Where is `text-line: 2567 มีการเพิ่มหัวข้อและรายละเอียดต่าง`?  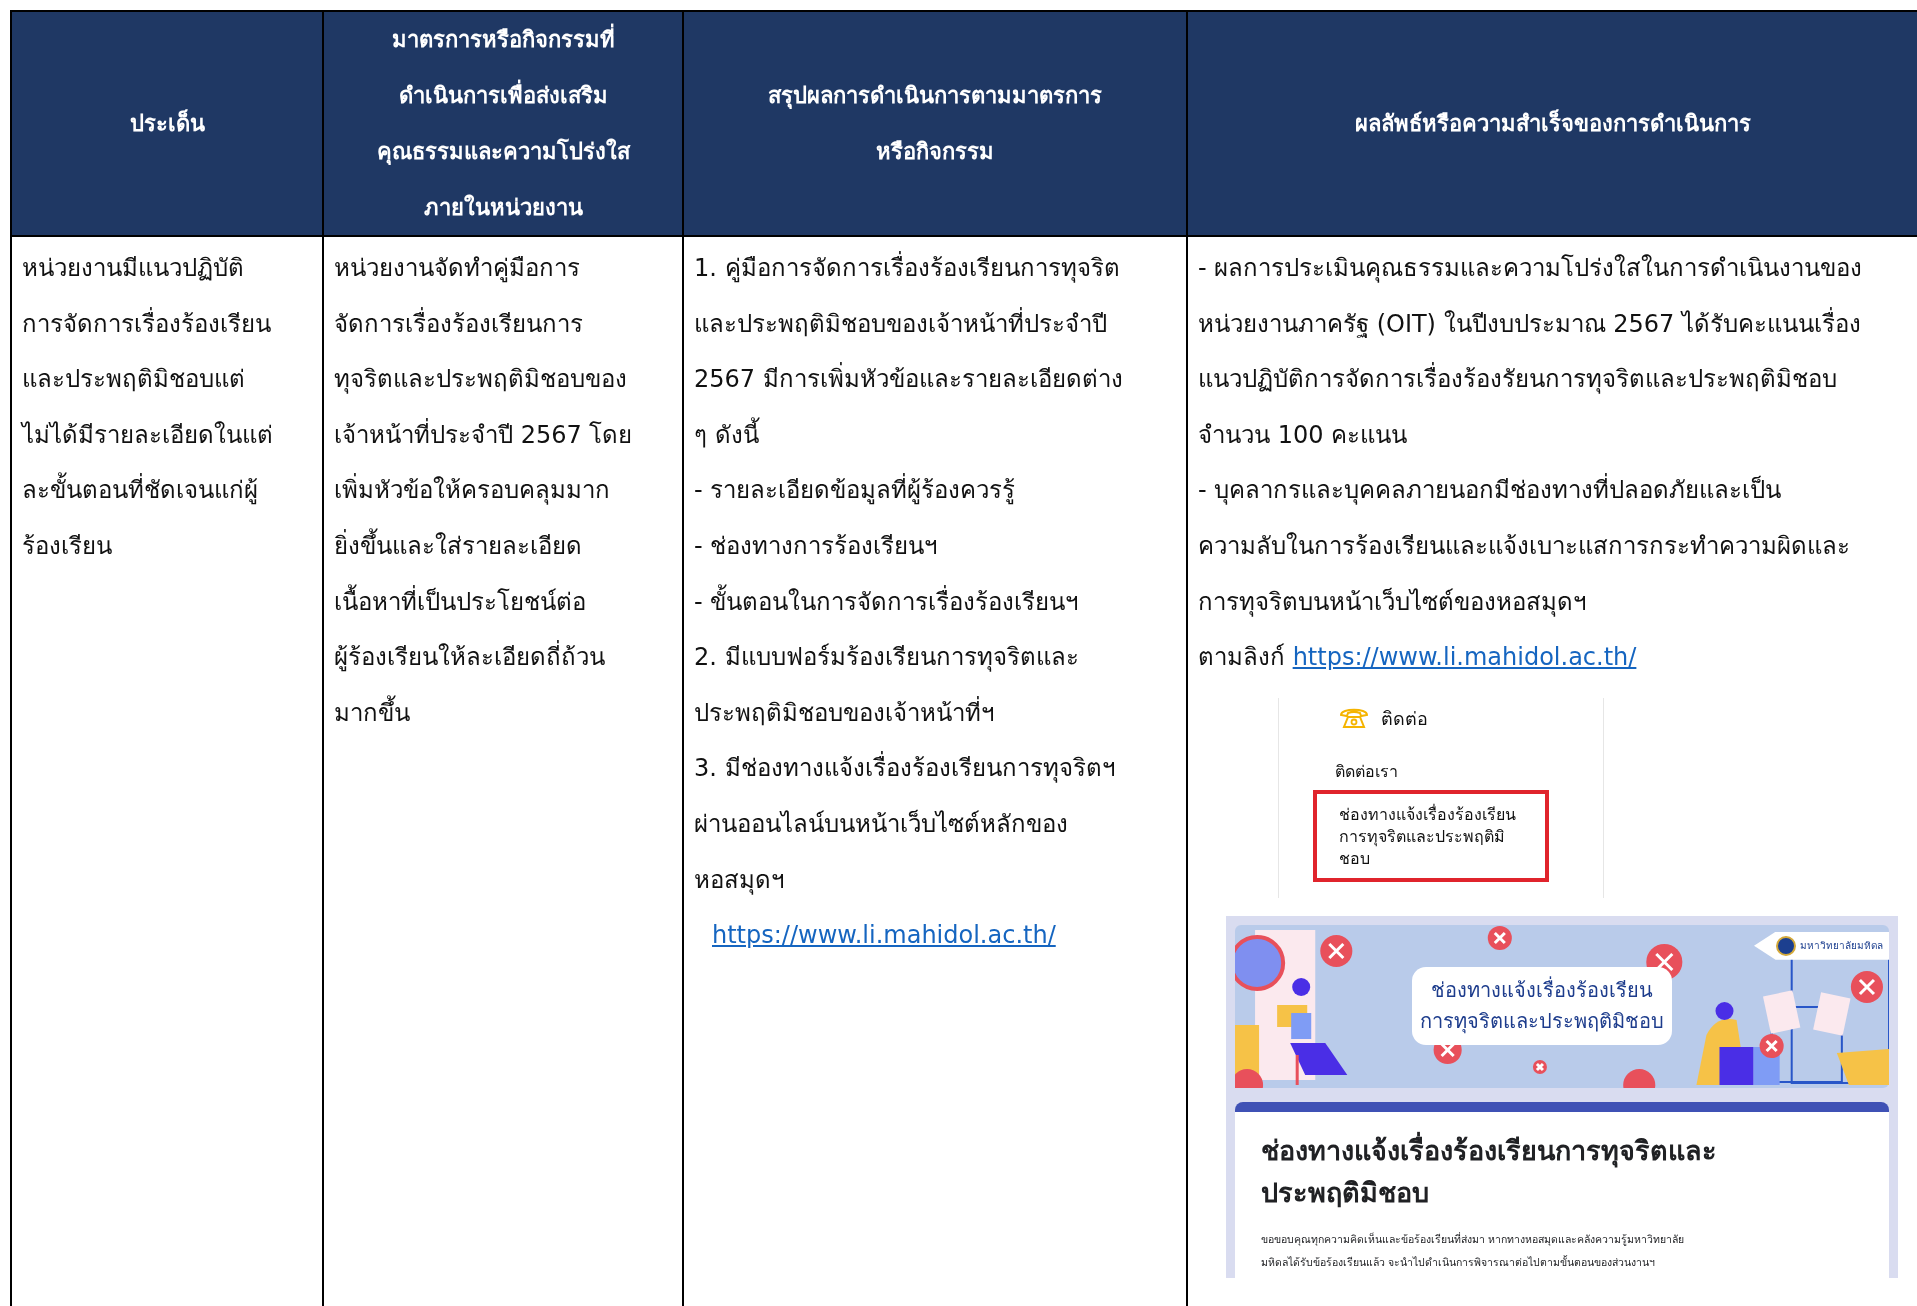 text-line: 2567 มีการเพิ่มหัวข้อและรายละเอียดต่าง is located at coordinates (908, 380).